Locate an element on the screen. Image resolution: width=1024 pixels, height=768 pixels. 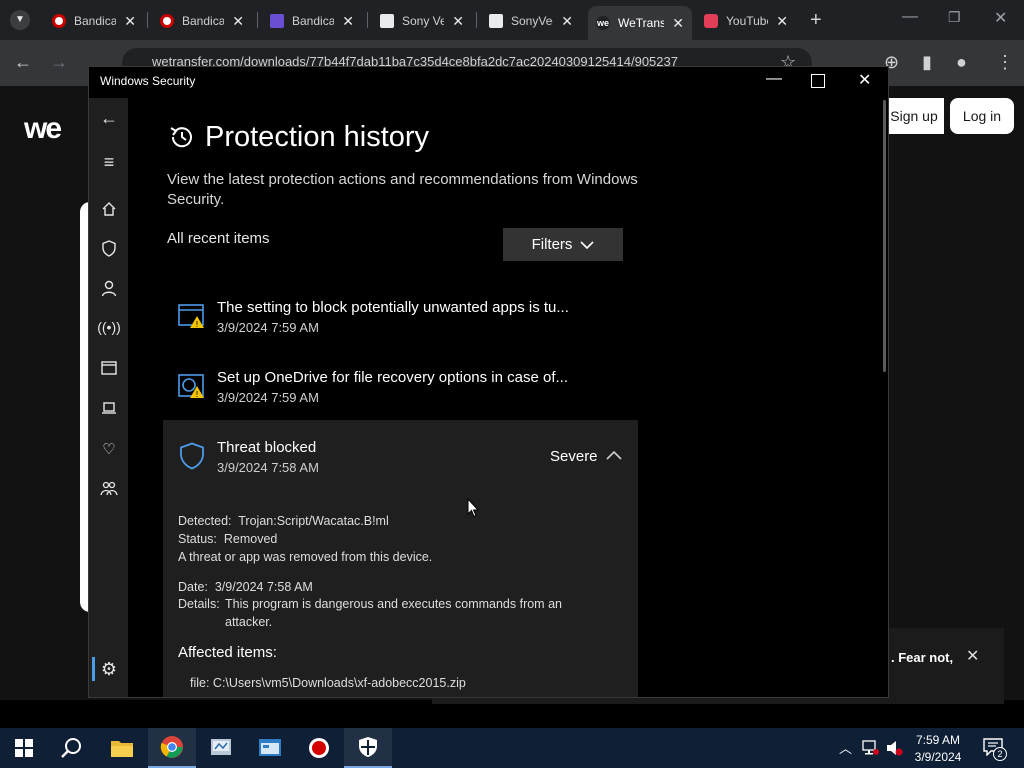
tab-label: Bandicam is located at coordinates (203, 21).